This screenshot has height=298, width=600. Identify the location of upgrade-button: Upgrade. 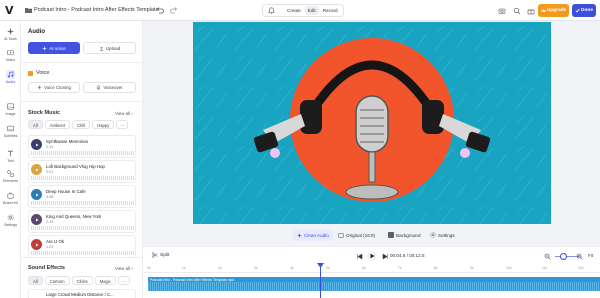
(553, 10).